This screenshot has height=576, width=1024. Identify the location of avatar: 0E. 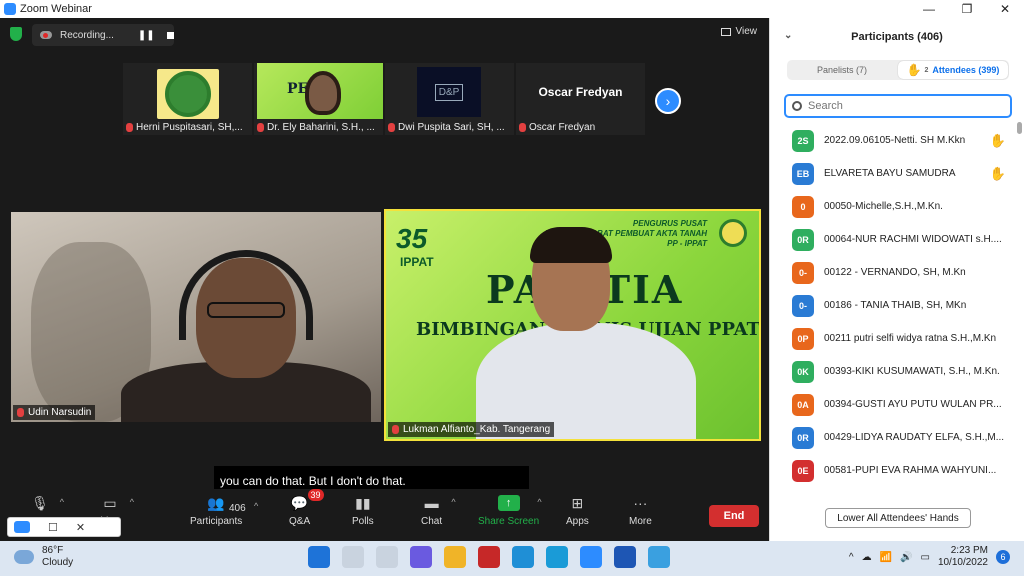
(803, 470).